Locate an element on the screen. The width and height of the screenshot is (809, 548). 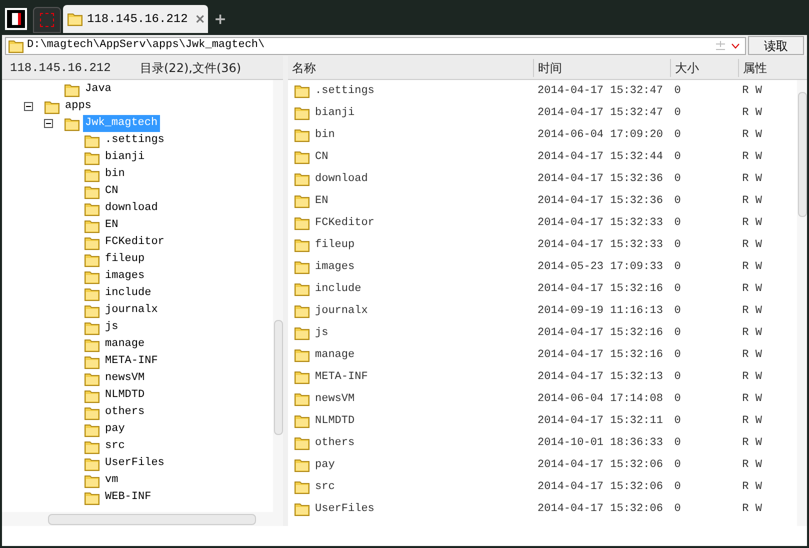
tree-item: NLMDTD is located at coordinates (125, 395).